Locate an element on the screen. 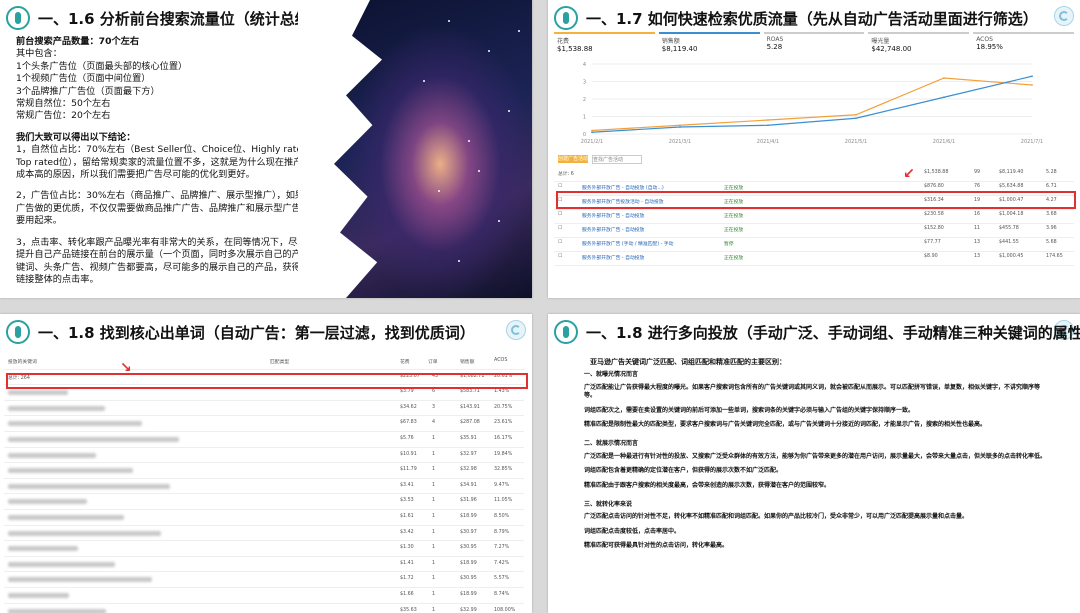  section-title: 一、就曝光情况而言 is located at coordinates (611, 375).